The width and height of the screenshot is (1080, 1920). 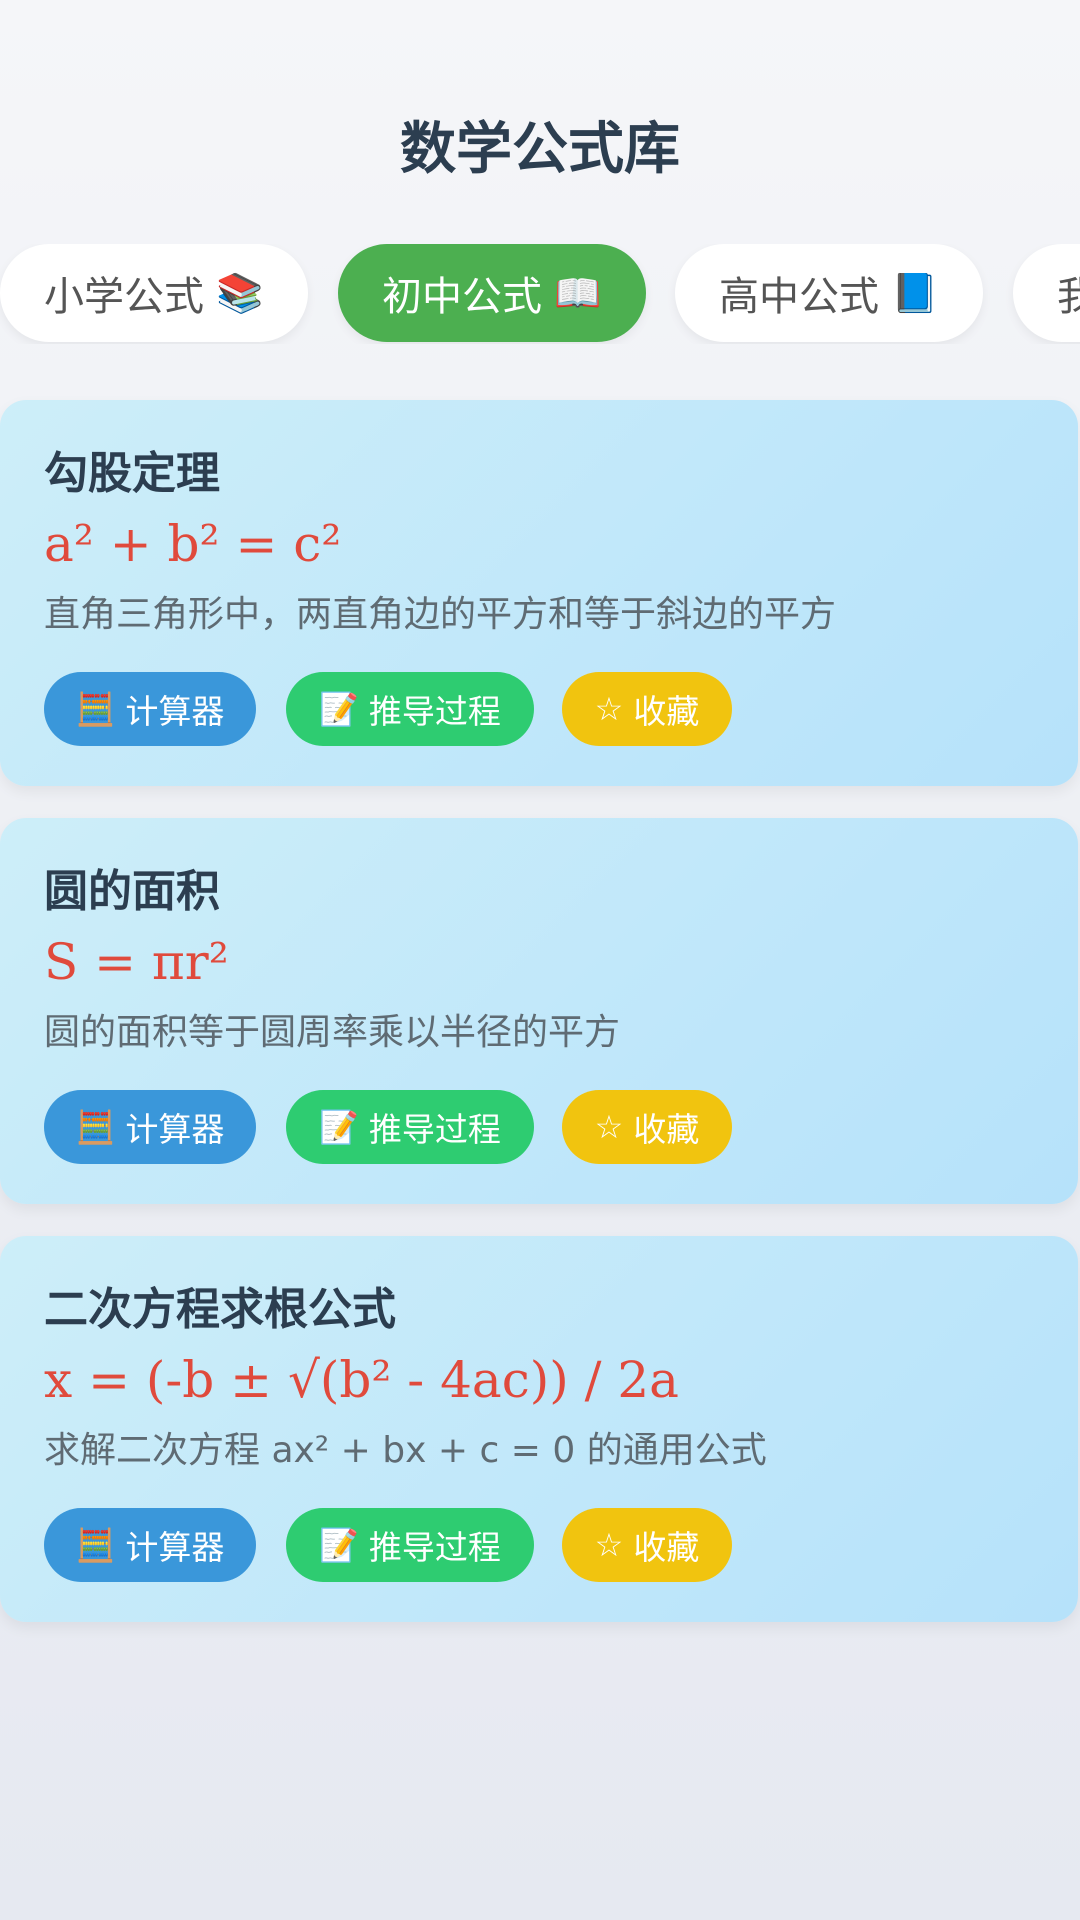 What do you see at coordinates (1068, 297) in the screenshot?
I see `tab-label: 我` at bounding box center [1068, 297].